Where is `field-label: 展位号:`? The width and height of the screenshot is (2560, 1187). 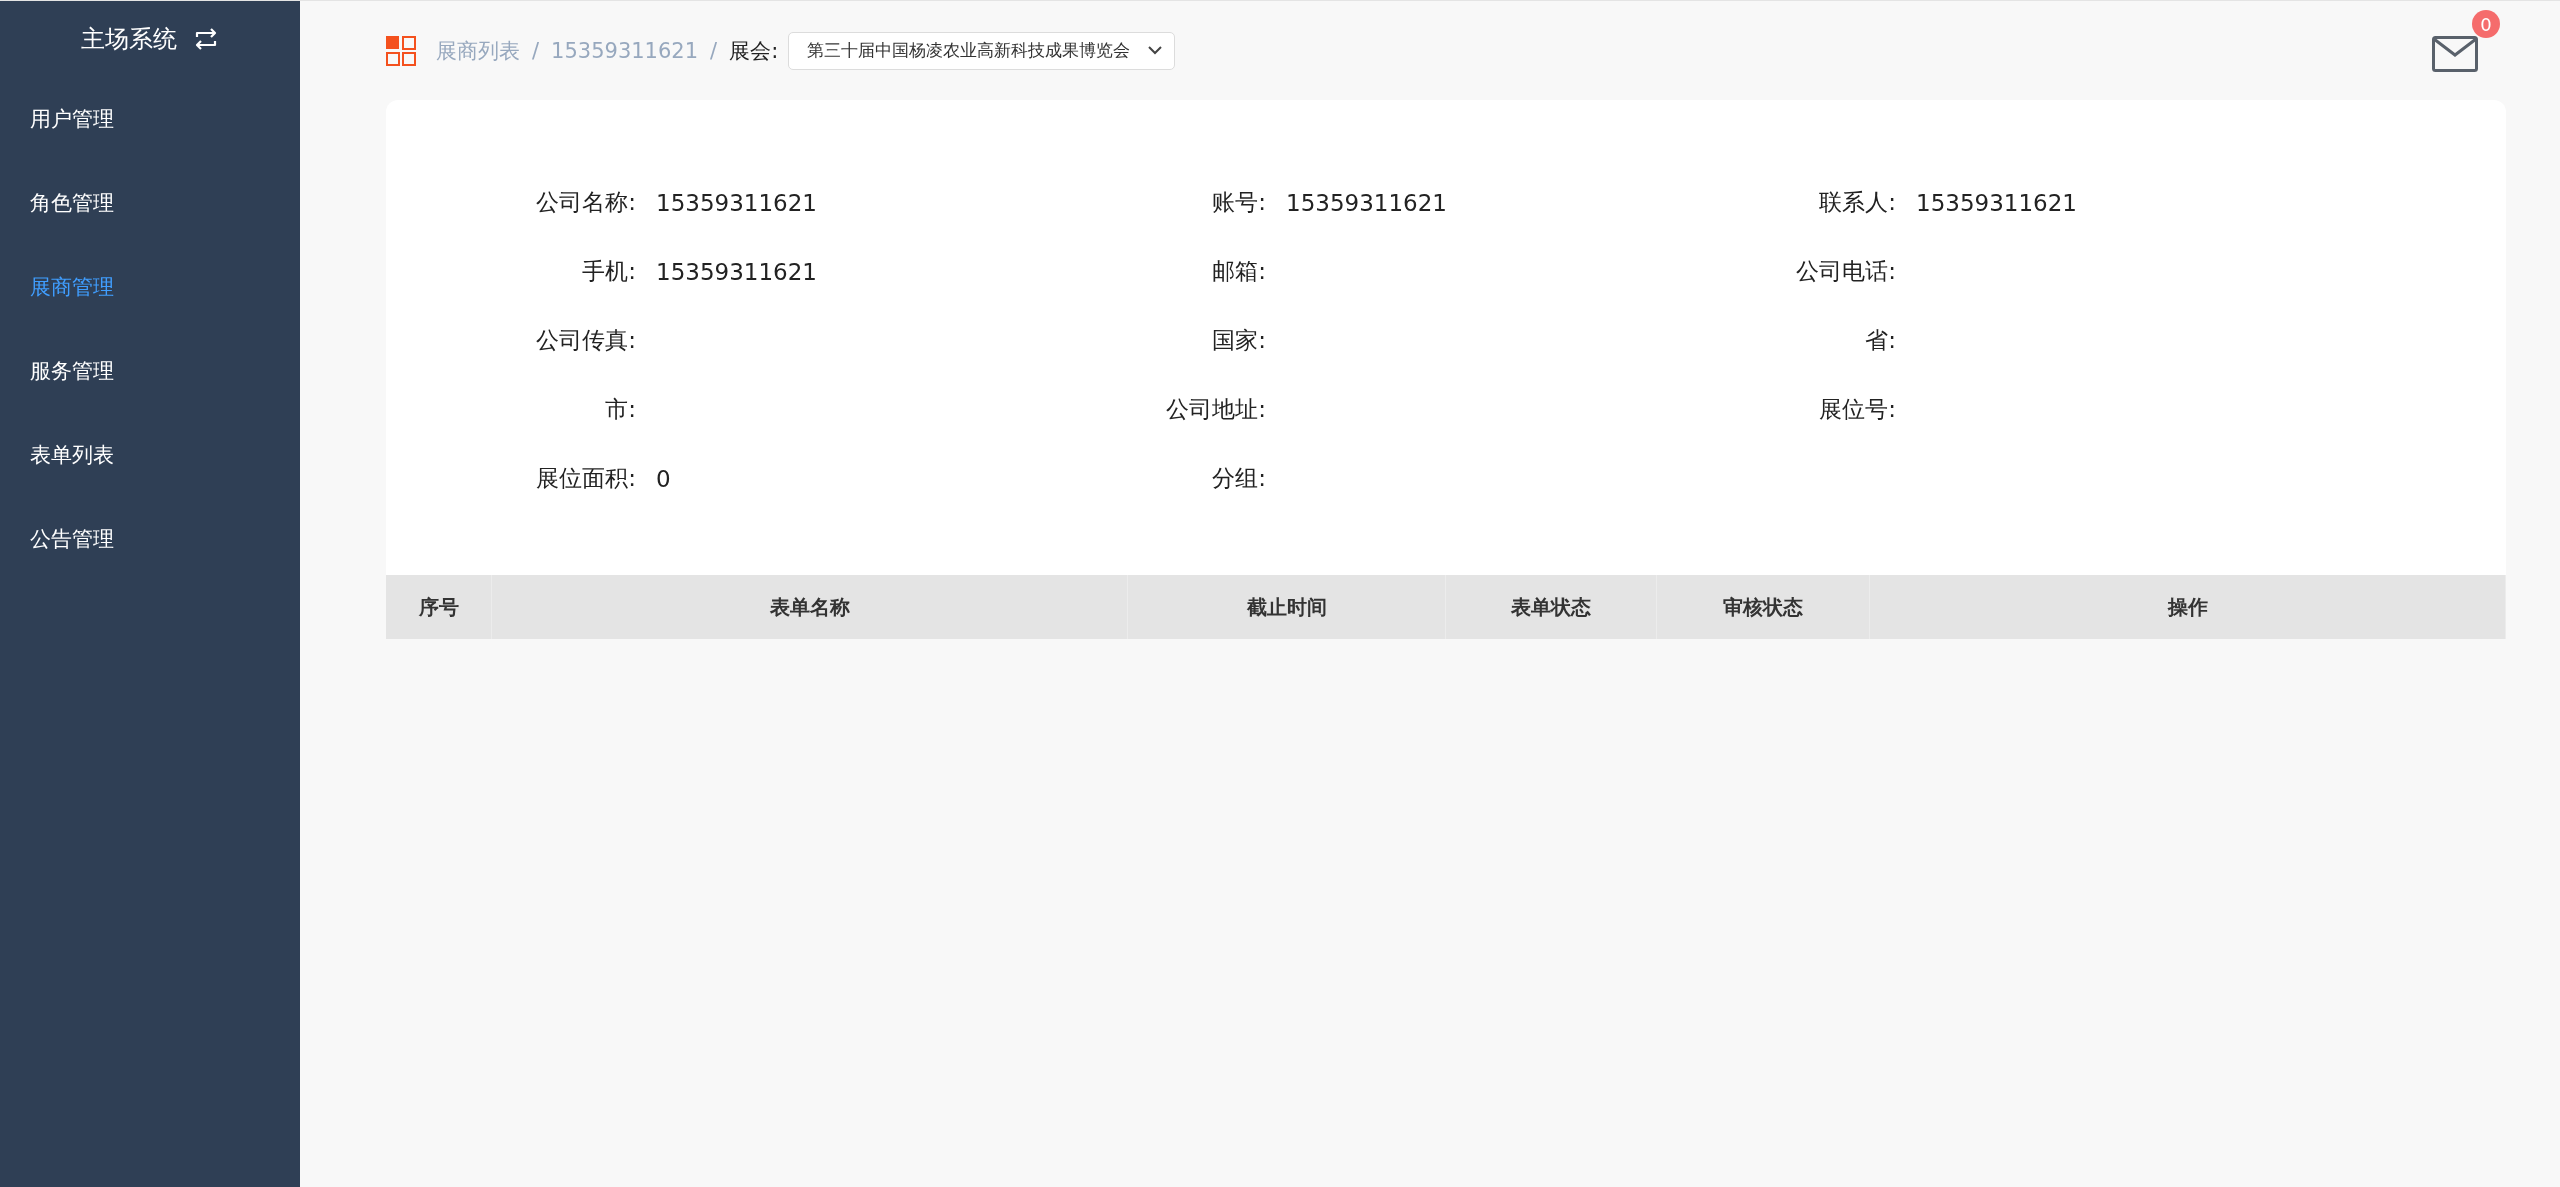
field-label: 展位号: is located at coordinates (1857, 409).